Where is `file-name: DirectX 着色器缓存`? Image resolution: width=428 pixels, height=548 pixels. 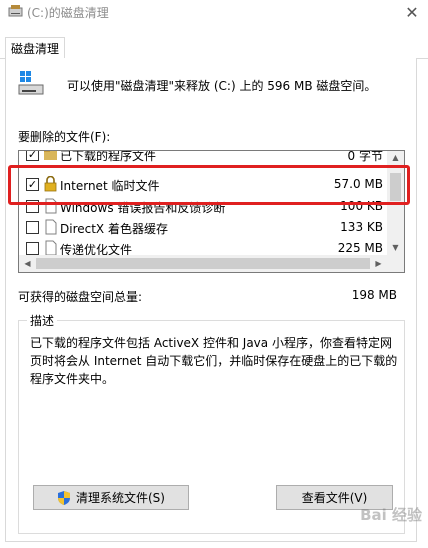
file-name: DirectX 着色器缓存 is located at coordinates (114, 229).